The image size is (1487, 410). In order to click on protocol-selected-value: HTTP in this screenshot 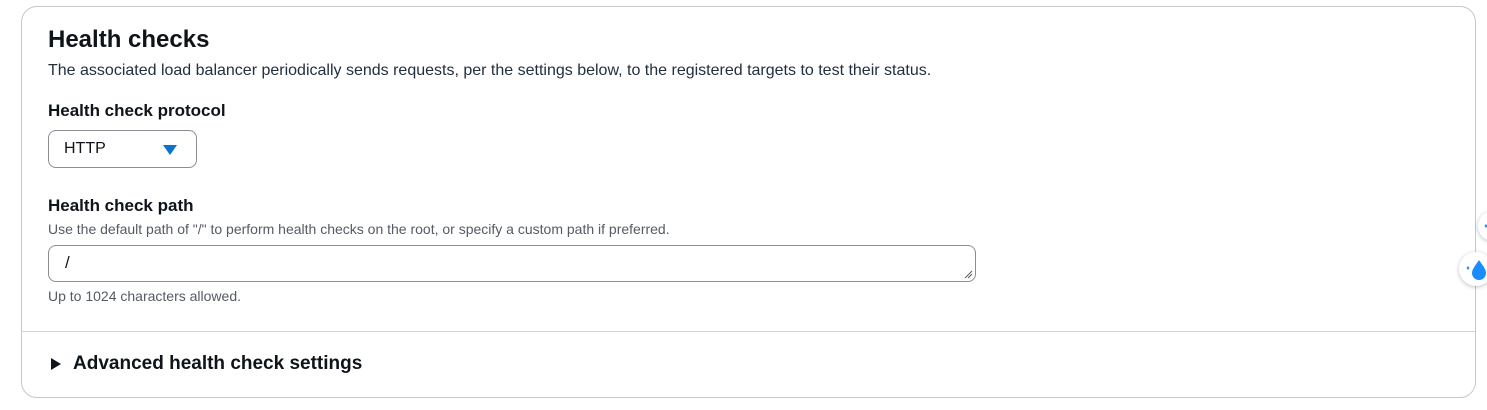, I will do `click(85, 148)`.